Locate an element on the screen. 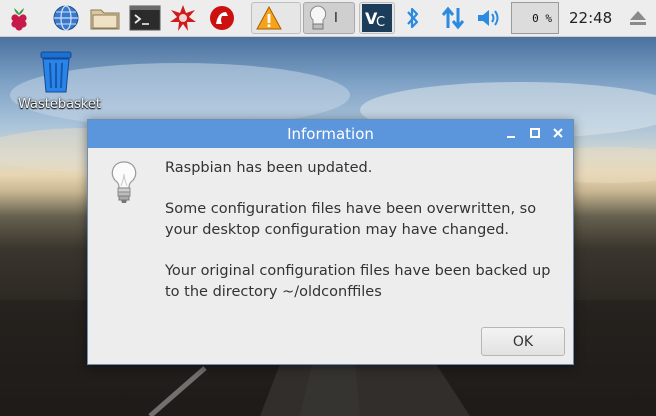 Image resolution: width=656 pixels, height=416 pixels. message-line-updated: Raspbian has been updated. is located at coordinates (269, 168).